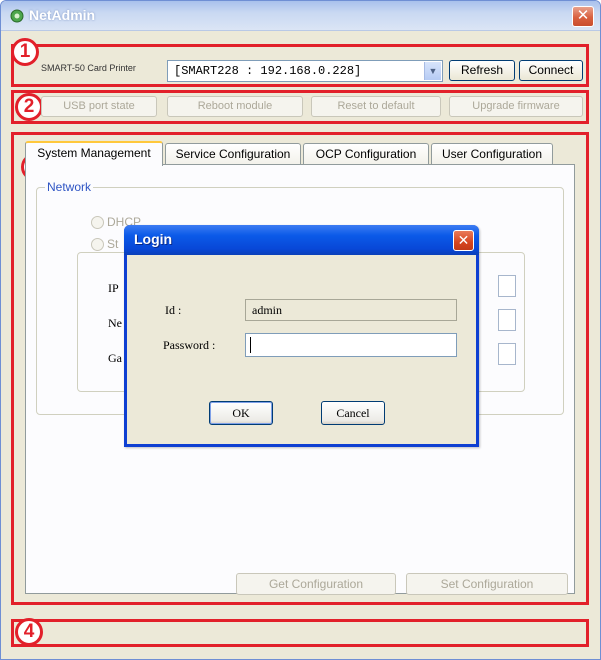 The height and width of the screenshot is (660, 601). Describe the element at coordinates (353, 413) in the screenshot. I see `cancel-button: Cancel` at that location.